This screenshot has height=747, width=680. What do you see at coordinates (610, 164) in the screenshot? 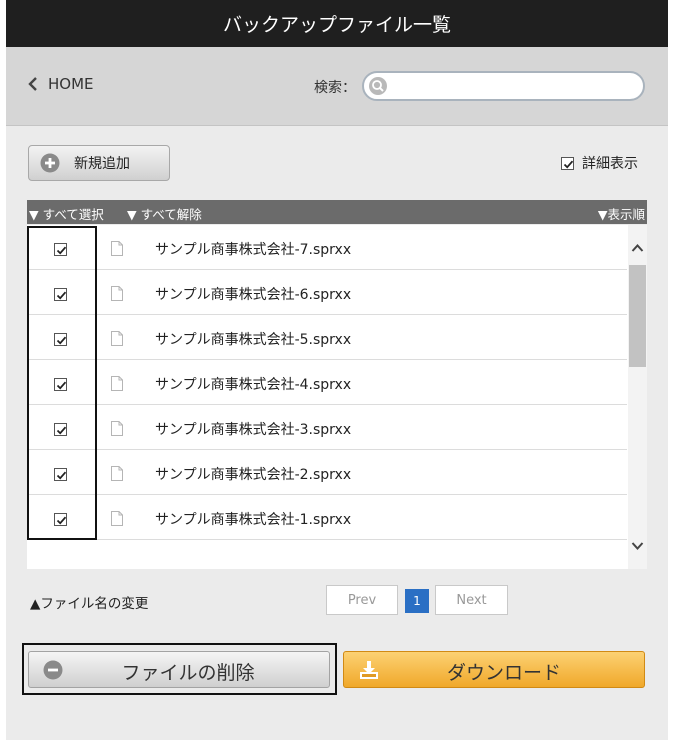
I see `detail-view-label: 詳細表示` at bounding box center [610, 164].